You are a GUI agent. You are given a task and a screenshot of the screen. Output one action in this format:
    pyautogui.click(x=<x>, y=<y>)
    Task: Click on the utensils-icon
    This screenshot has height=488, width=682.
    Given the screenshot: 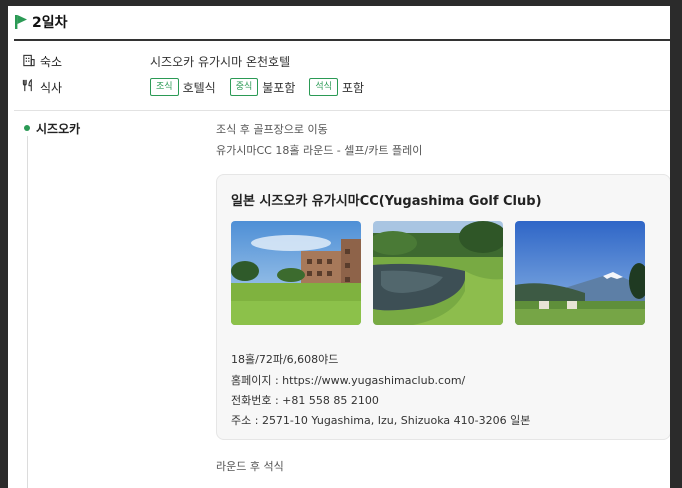 What is the action you would take?
    pyautogui.click(x=28, y=86)
    